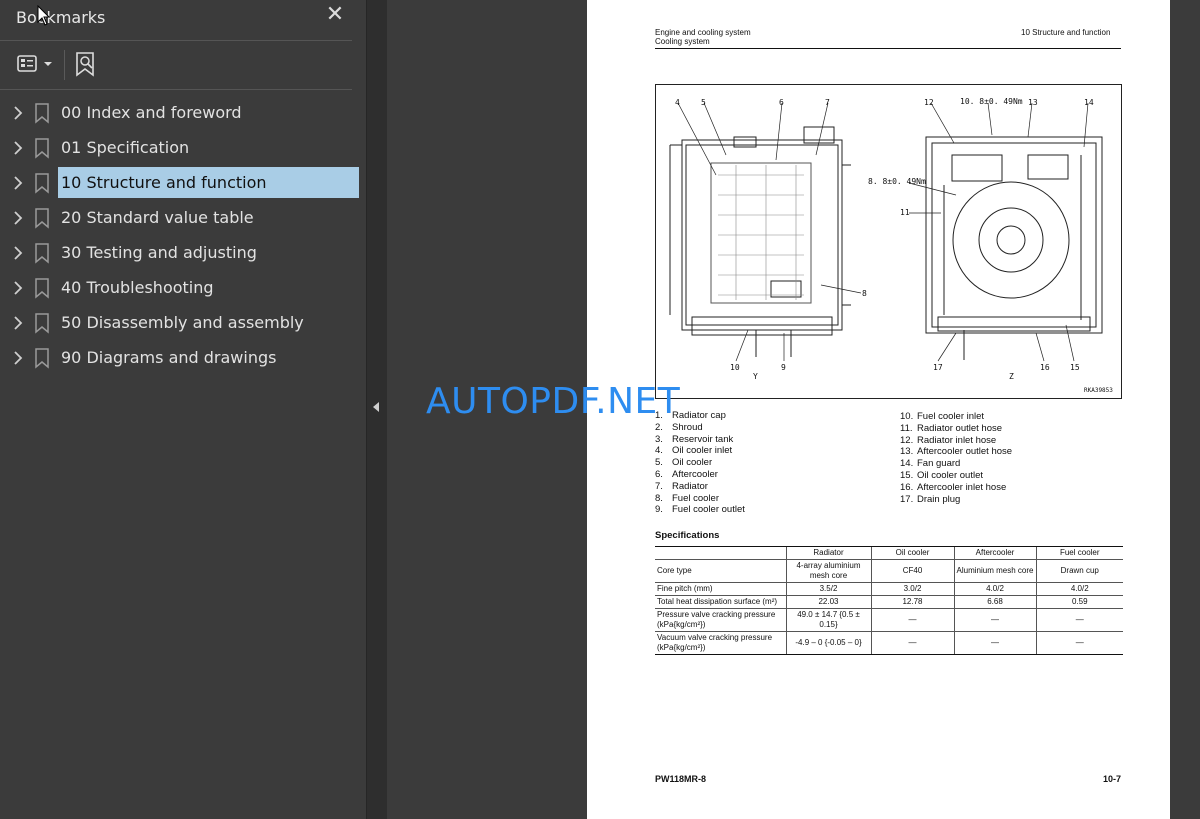  What do you see at coordinates (938, 367) in the screenshot?
I see `callout-label: 17` at bounding box center [938, 367].